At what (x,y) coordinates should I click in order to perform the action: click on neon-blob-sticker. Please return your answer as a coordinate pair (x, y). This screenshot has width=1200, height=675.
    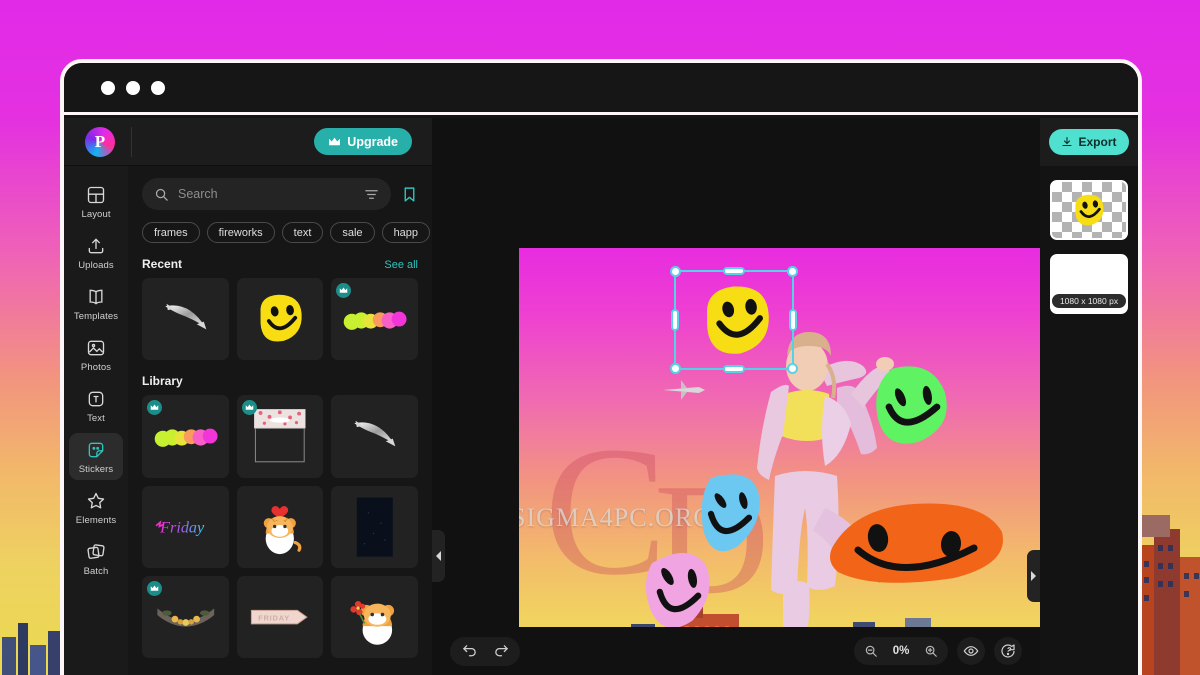
    Looking at the image, I should click on (375, 320).